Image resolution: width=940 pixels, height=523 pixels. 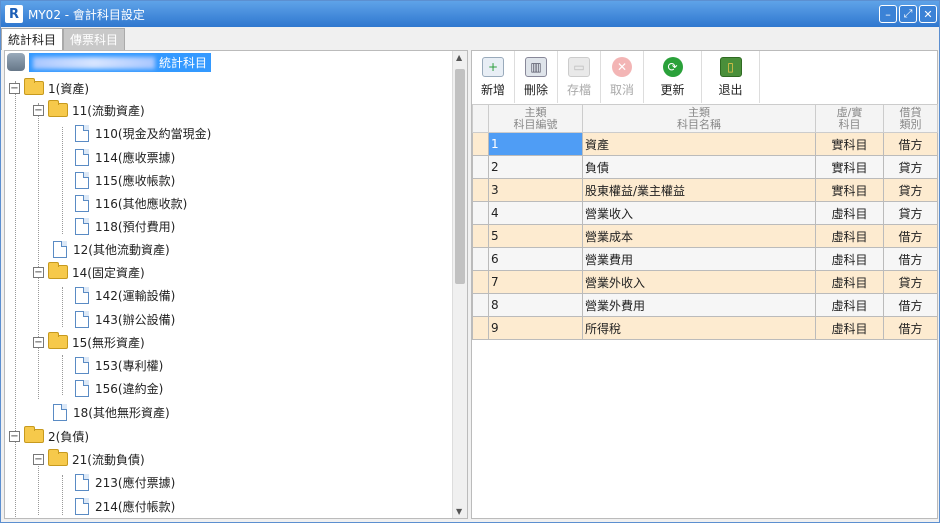 What do you see at coordinates (94, 39) in the screenshot?
I see `tab-voucher-accounts: 傳票科目` at bounding box center [94, 39].